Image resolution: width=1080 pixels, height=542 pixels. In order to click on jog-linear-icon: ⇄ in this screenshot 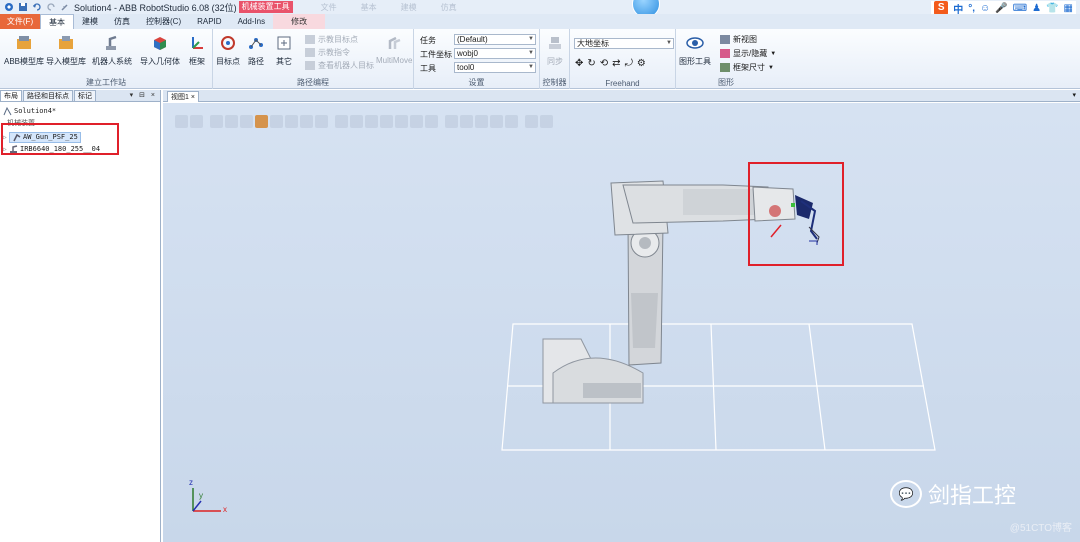, I will do `click(616, 63)`.